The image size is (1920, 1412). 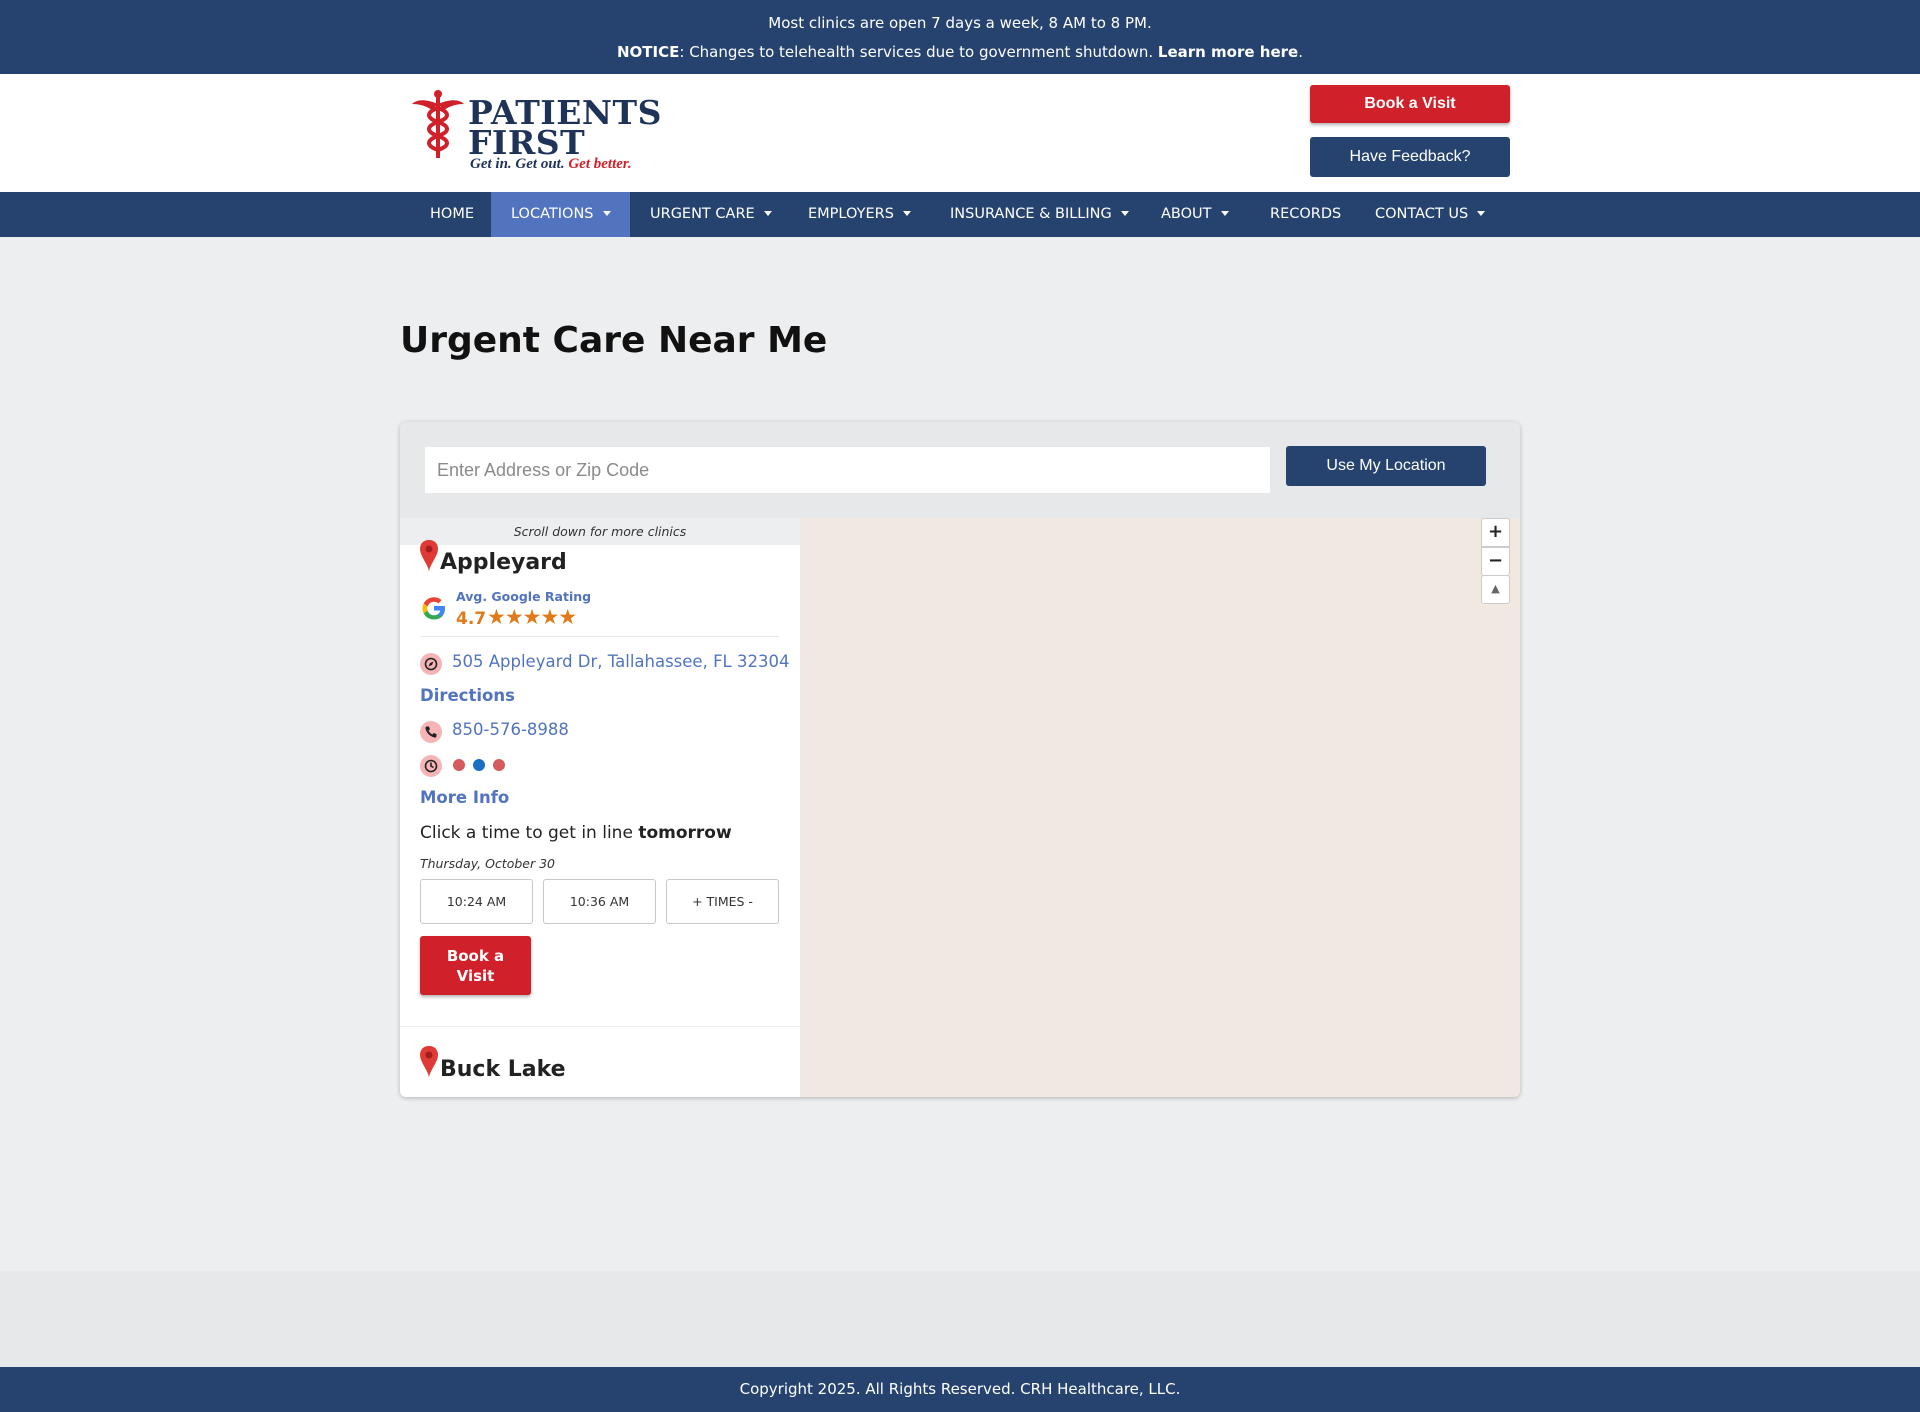 I want to click on nav-label: CONTACT US, so click(x=1422, y=214).